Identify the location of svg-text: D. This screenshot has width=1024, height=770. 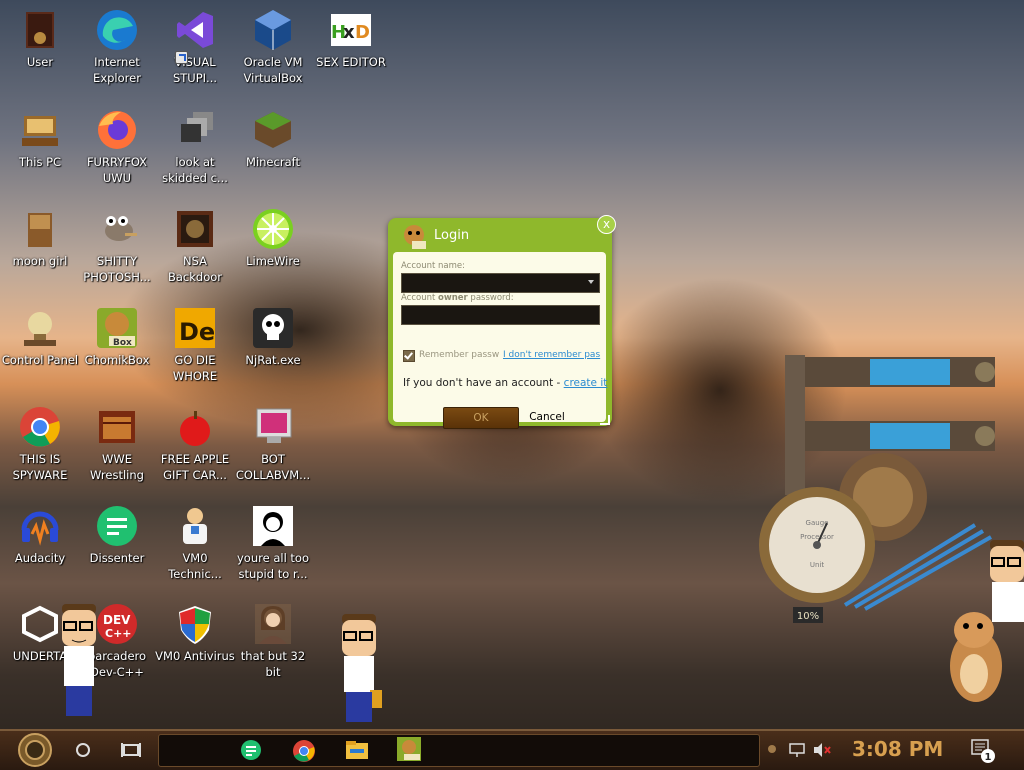
(362, 32).